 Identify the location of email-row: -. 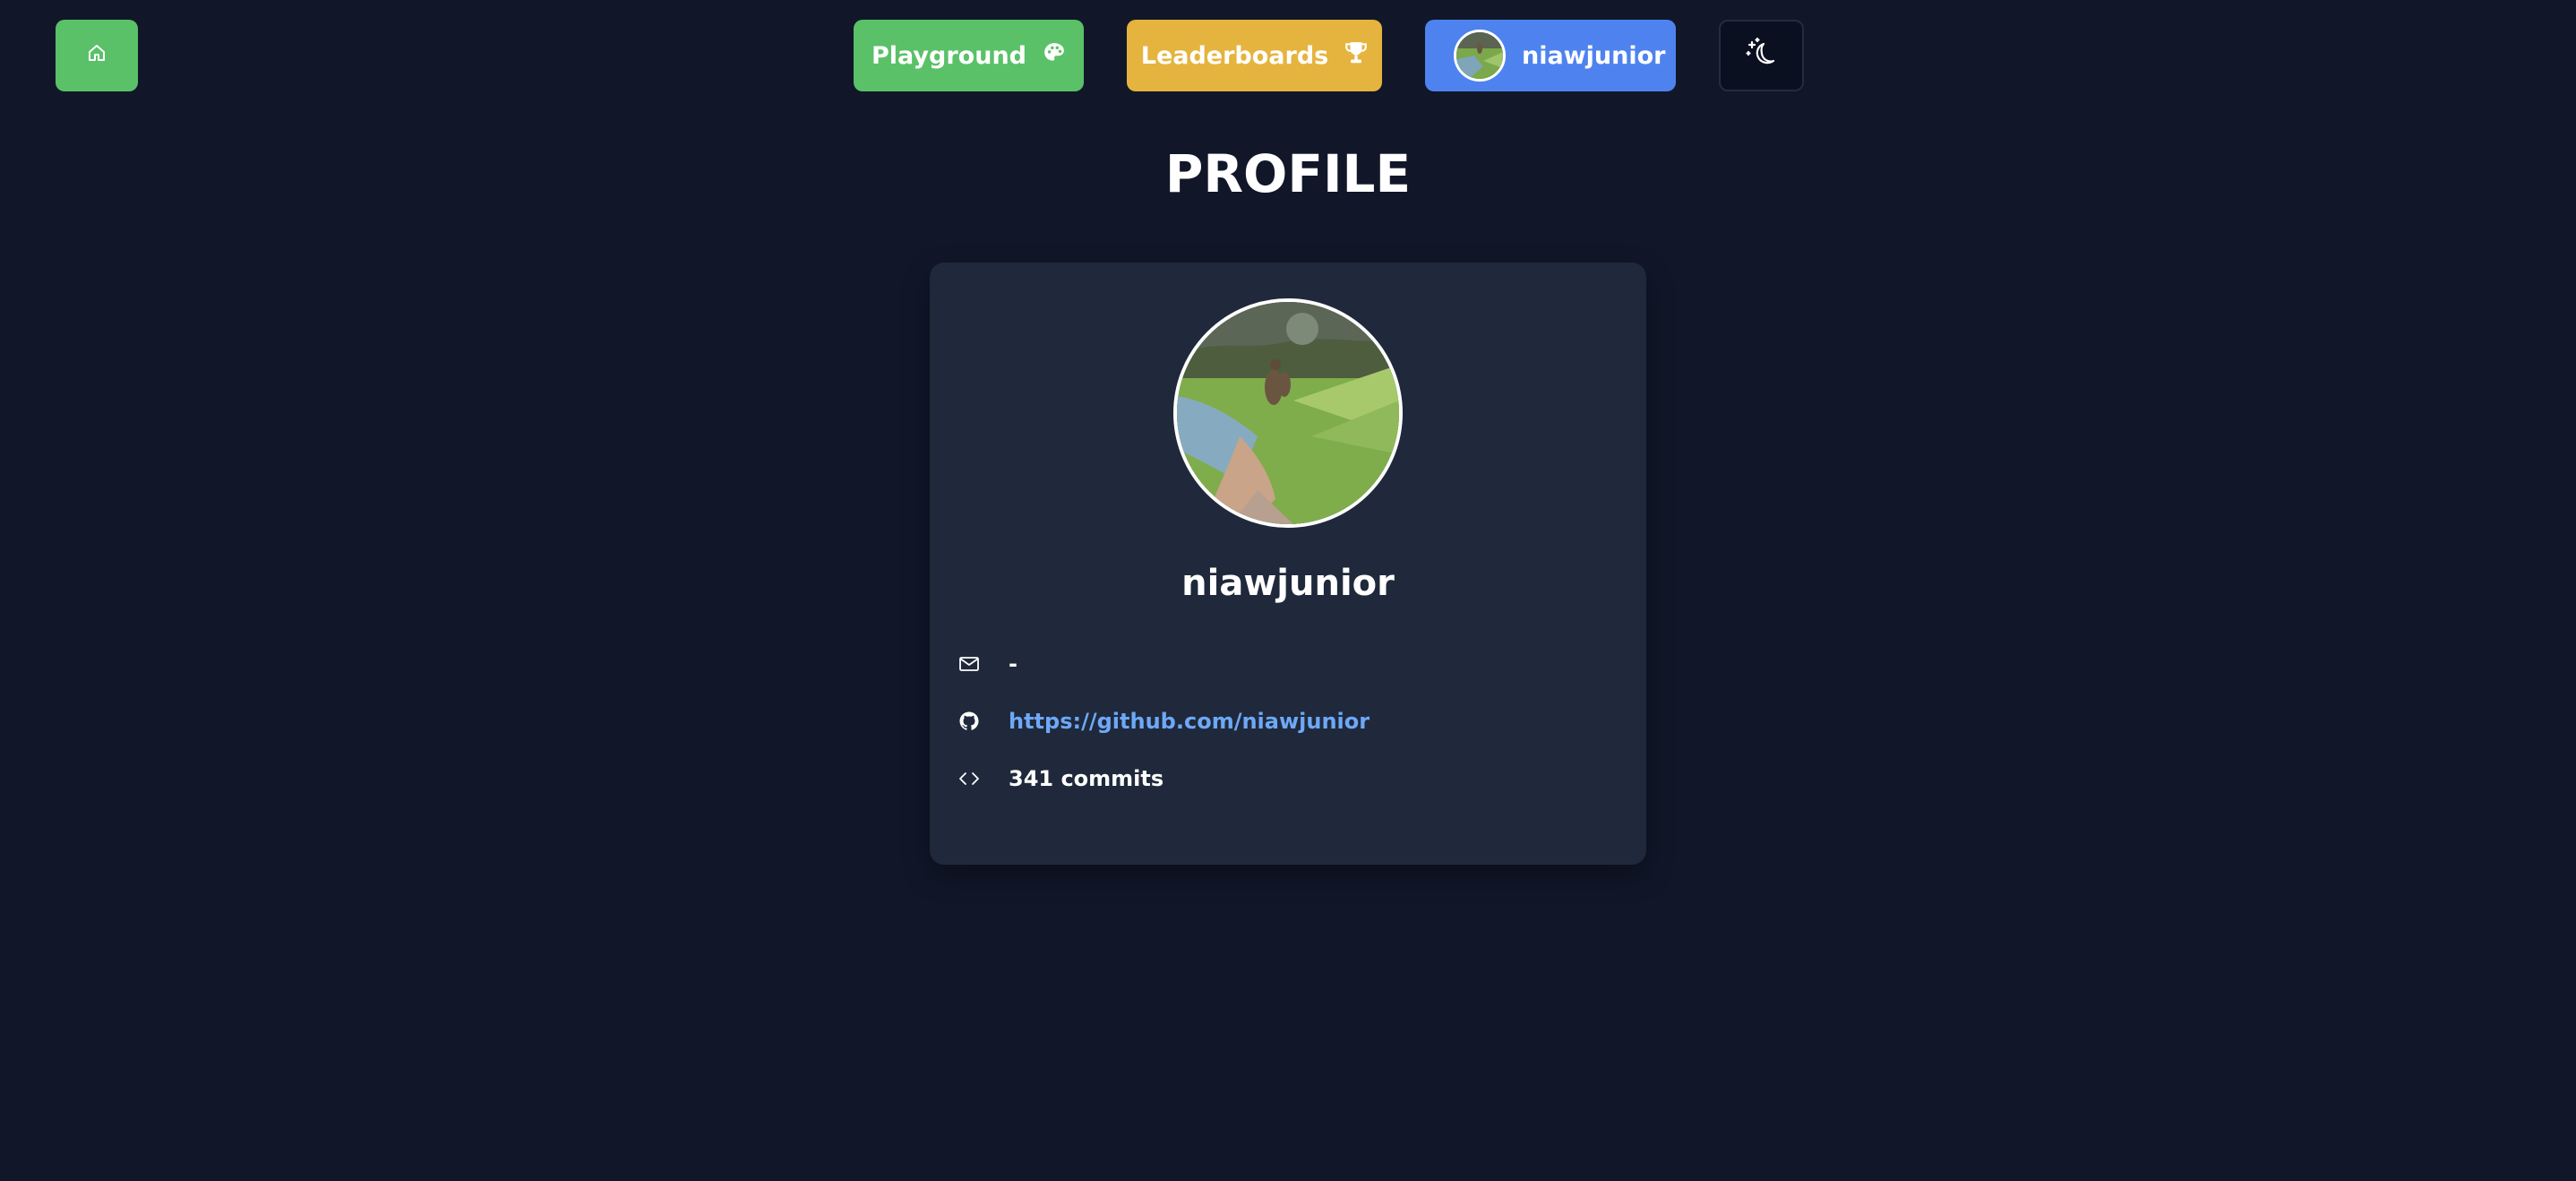
(1288, 664).